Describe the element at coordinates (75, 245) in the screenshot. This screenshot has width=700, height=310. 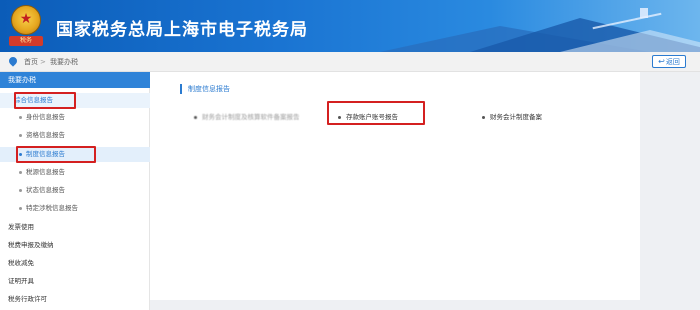
I see `sidebar-item-tax-filing: 税费申报及缴纳` at that location.